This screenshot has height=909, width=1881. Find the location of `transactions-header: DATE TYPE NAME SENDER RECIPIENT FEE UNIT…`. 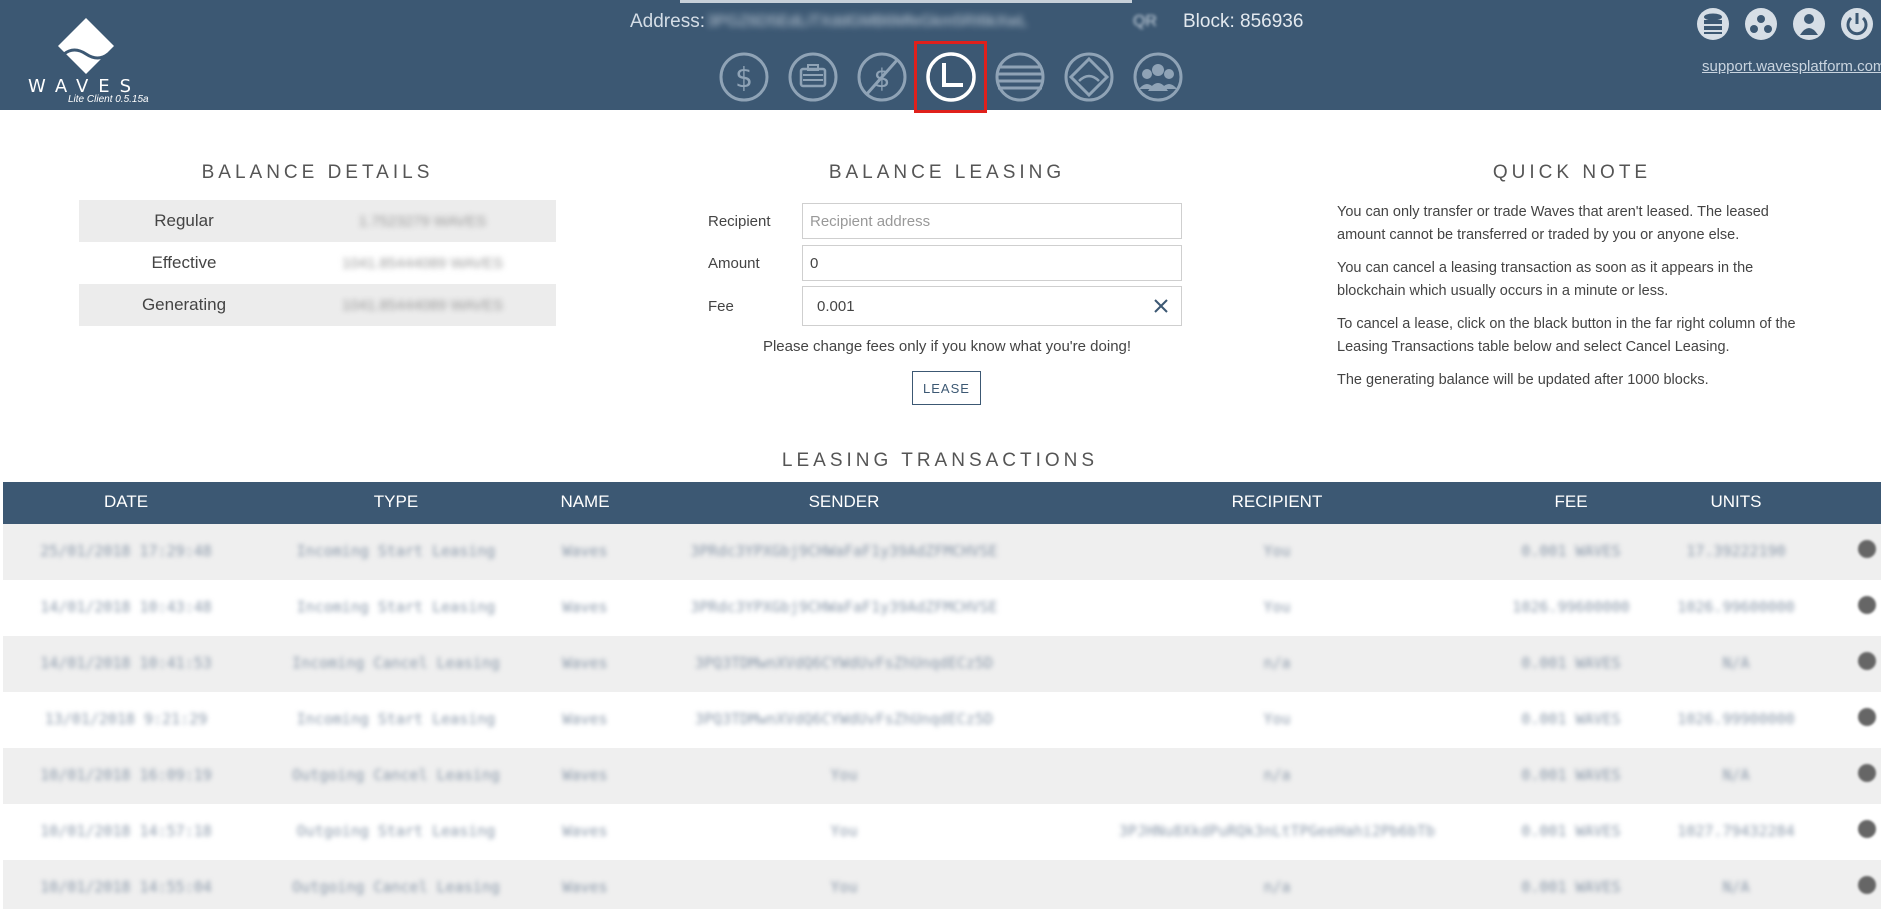

transactions-header: DATE TYPE NAME SENDER RECIPIENT FEE UNIT… is located at coordinates (942, 503).